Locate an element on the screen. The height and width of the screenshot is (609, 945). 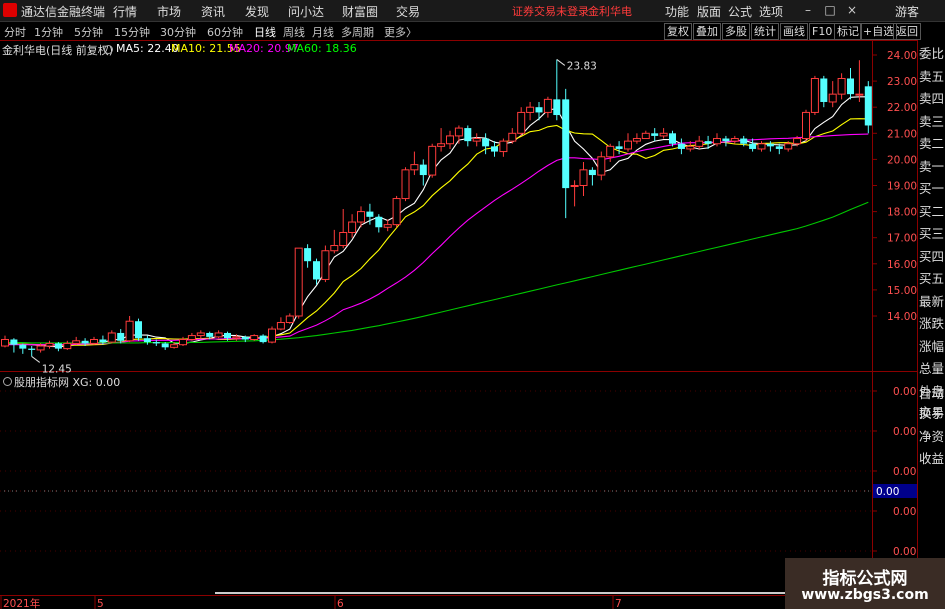
y-tick-label: 20.00 is located at coordinates (902, 160).